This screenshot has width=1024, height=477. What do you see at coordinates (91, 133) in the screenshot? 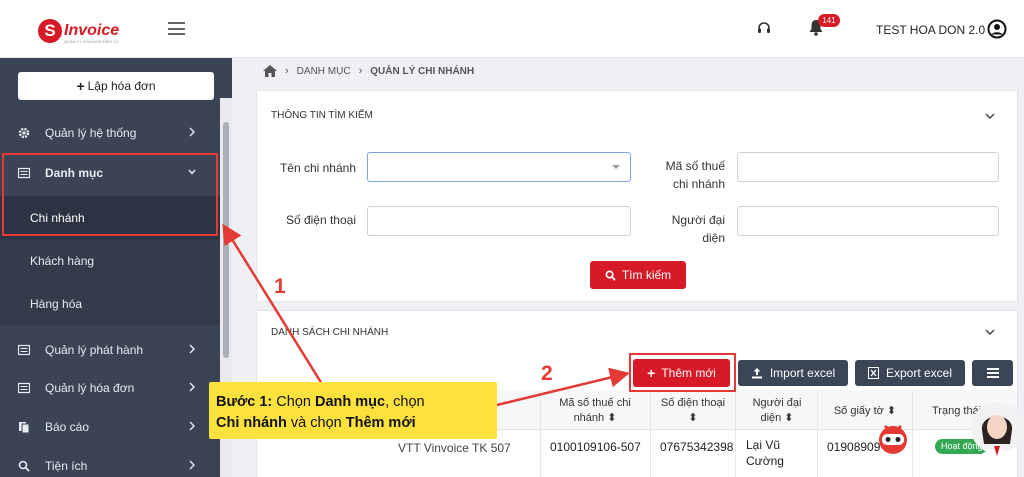
I see `sidebar-item-label: Quản lý hệ thống` at bounding box center [91, 133].